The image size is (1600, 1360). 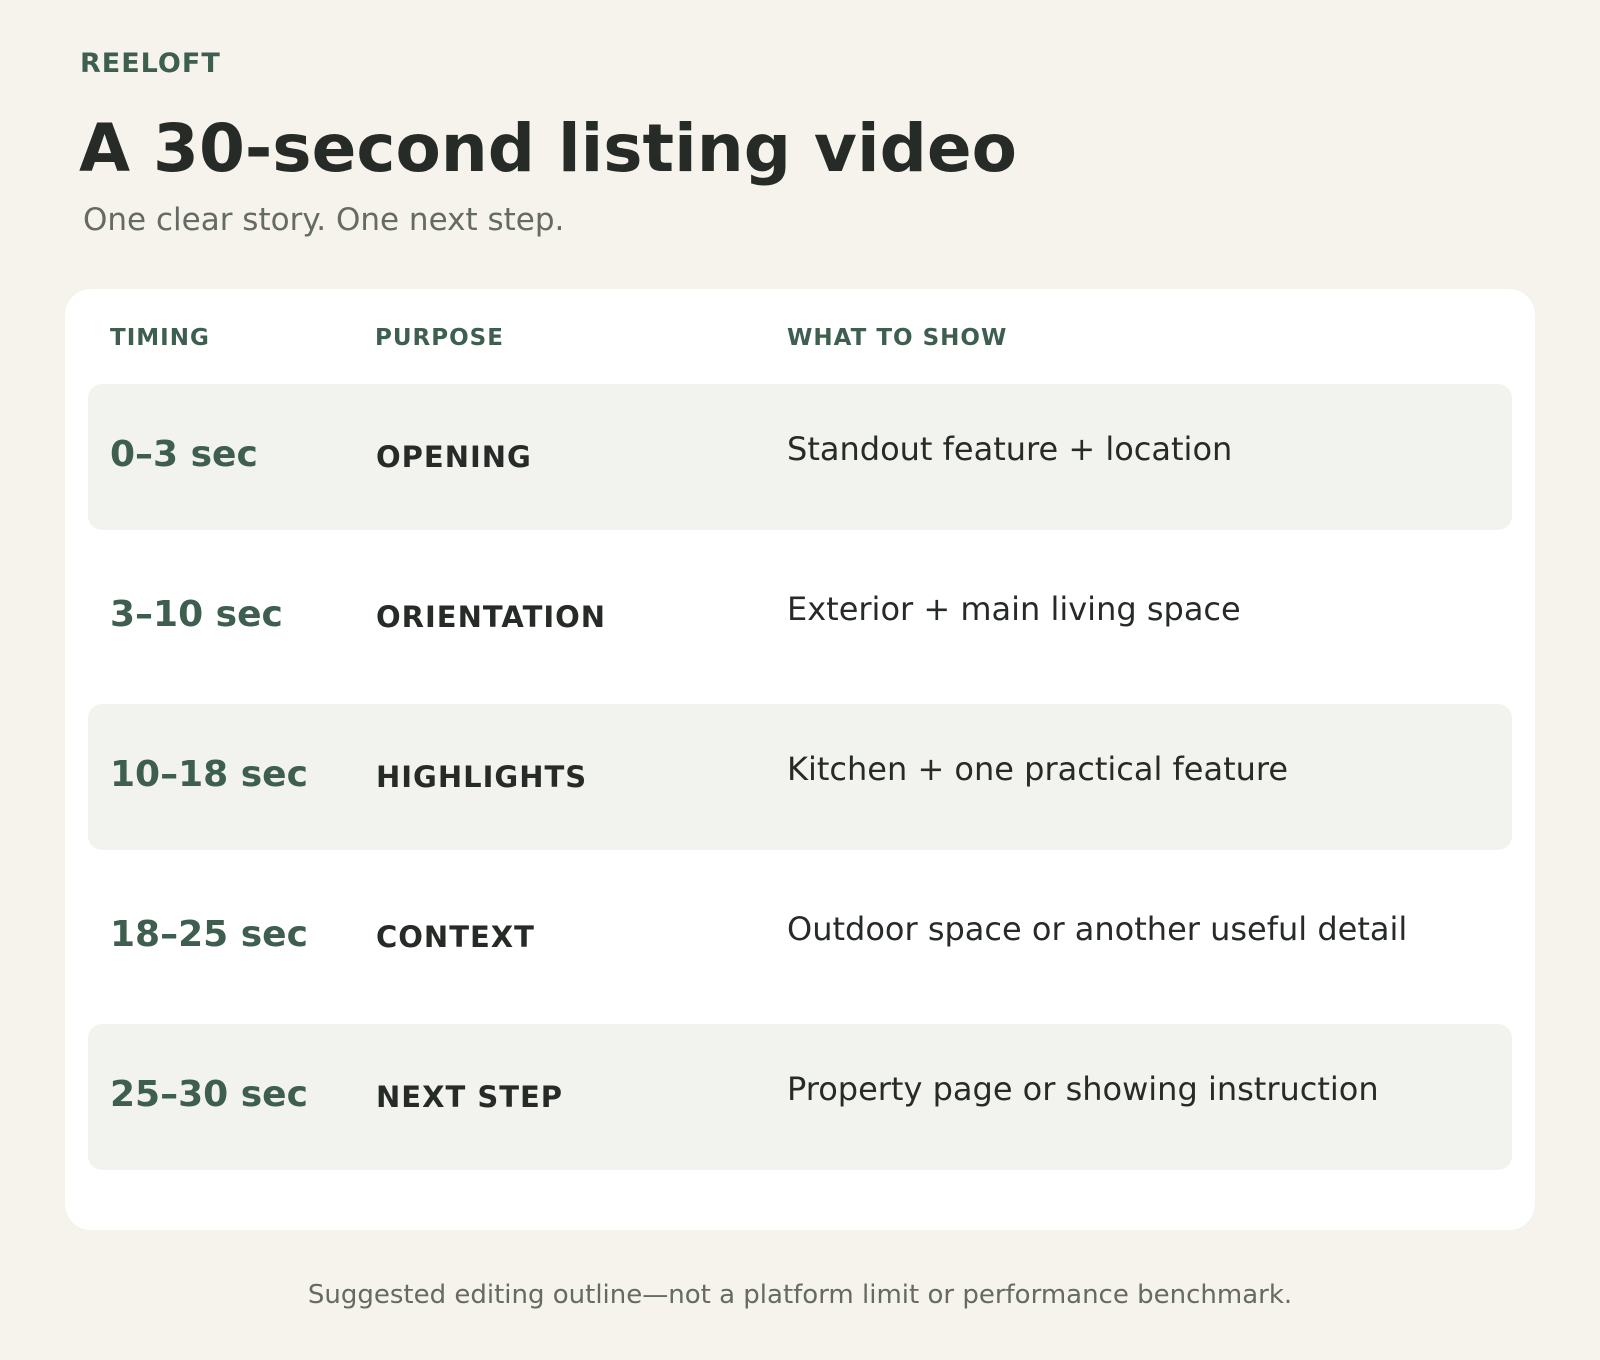 I want to click on timing-cell: 25–30 sec, so click(x=209, y=1094).